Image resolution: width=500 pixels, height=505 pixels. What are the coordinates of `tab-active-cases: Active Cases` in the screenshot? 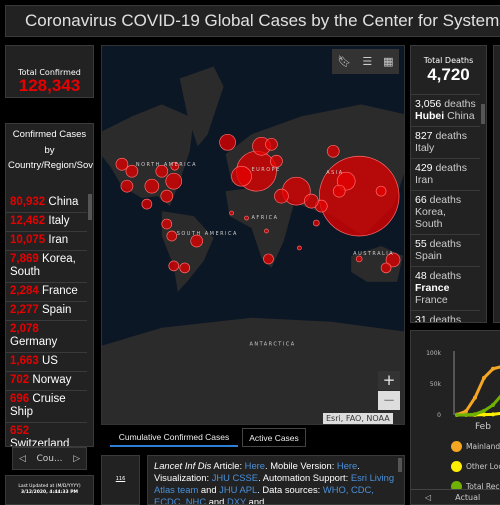 It's located at (274, 437).